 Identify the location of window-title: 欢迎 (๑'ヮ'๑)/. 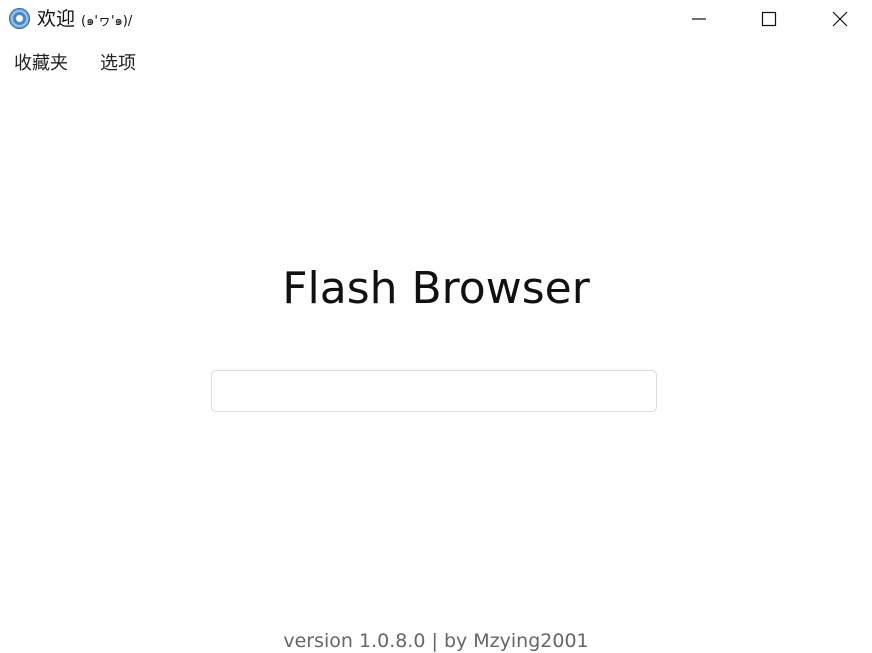
(84, 20).